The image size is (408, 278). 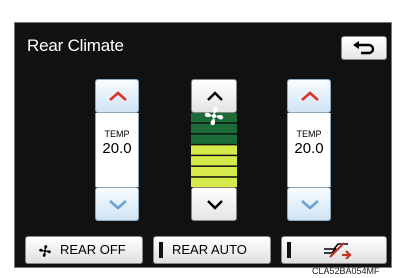 What do you see at coordinates (93, 249) in the screenshot?
I see `rear-off-label: REAR OFF` at bounding box center [93, 249].